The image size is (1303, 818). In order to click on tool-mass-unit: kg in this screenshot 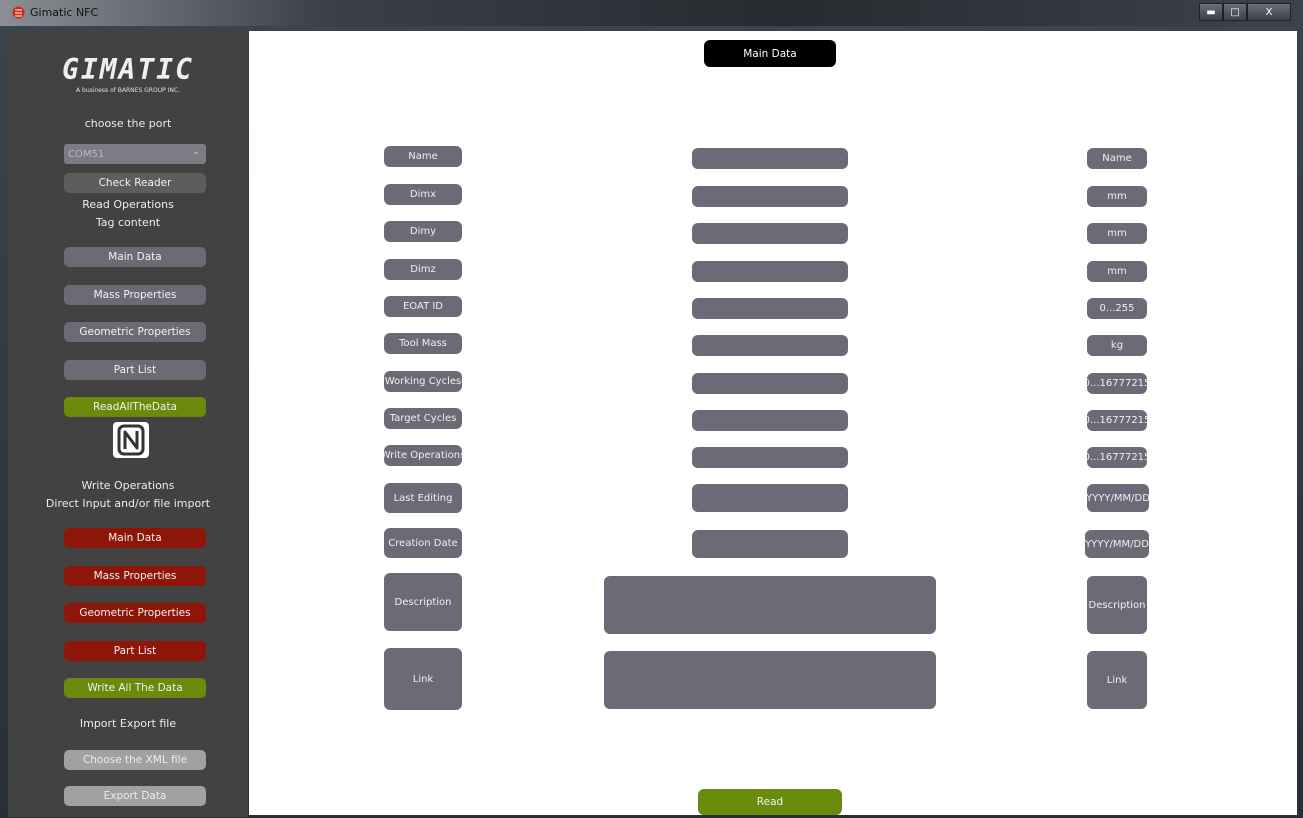, I will do `click(1117, 345)`.